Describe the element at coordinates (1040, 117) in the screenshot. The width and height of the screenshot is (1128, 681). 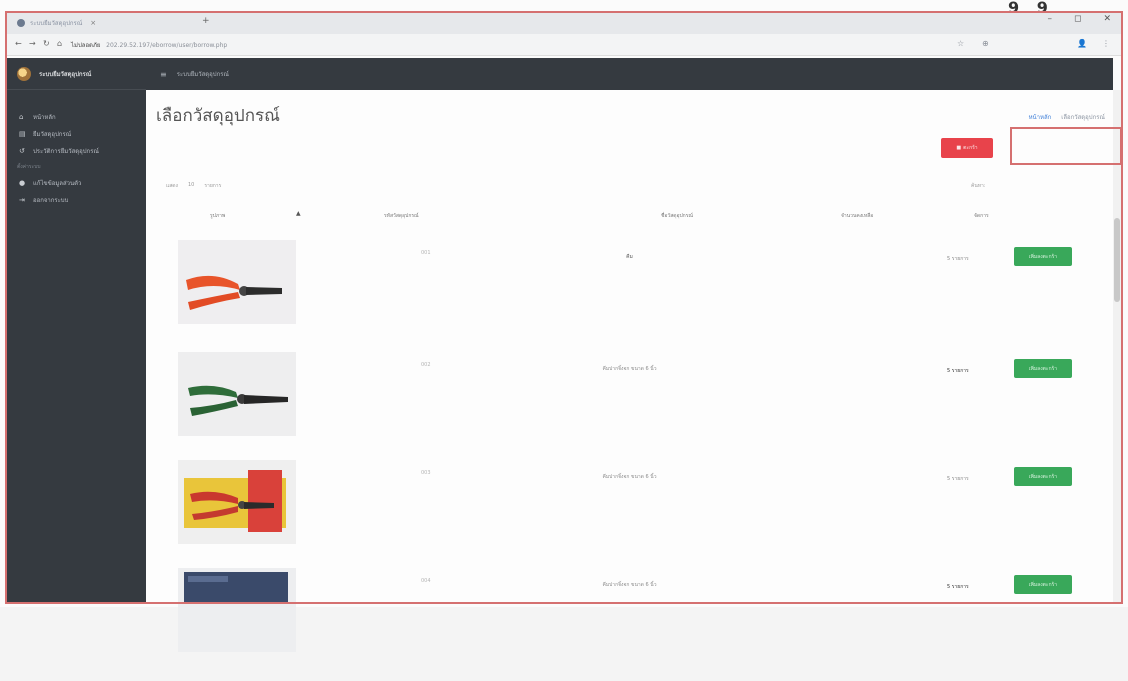
I see `breadcrumb-home-link: หน้าหลัก` at that location.